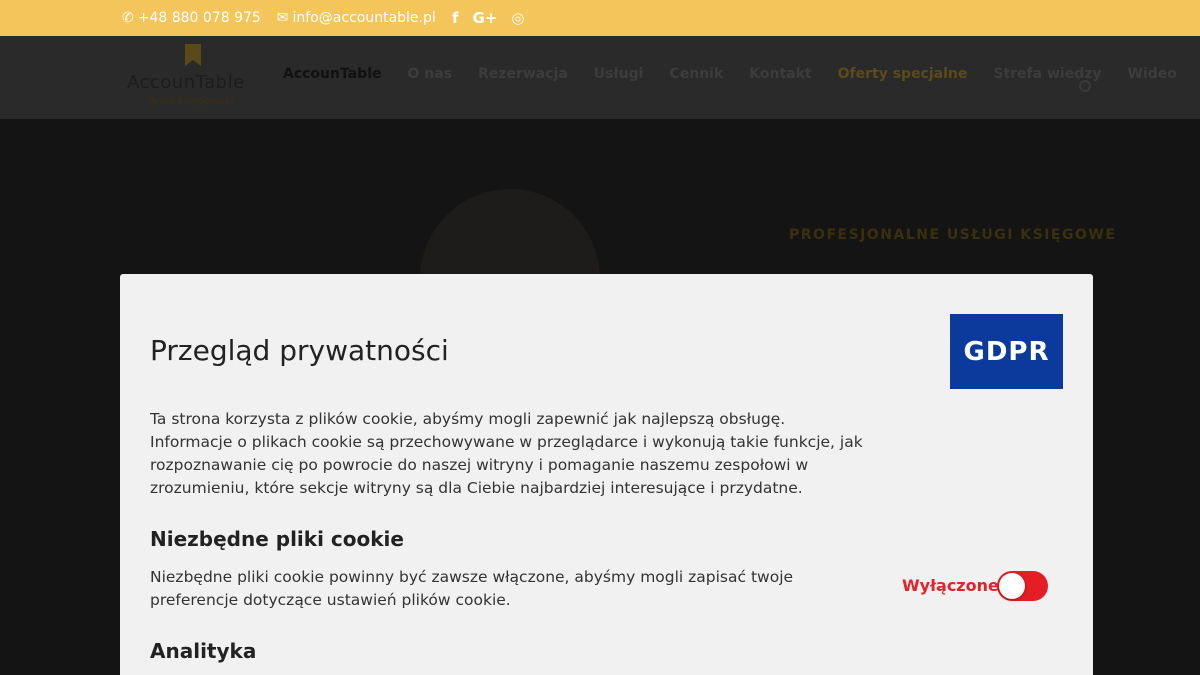 Image resolution: width=1200 pixels, height=675 pixels. What do you see at coordinates (523, 74) in the screenshot?
I see `nav-item-rezerwacja: Rezerwacja` at bounding box center [523, 74].